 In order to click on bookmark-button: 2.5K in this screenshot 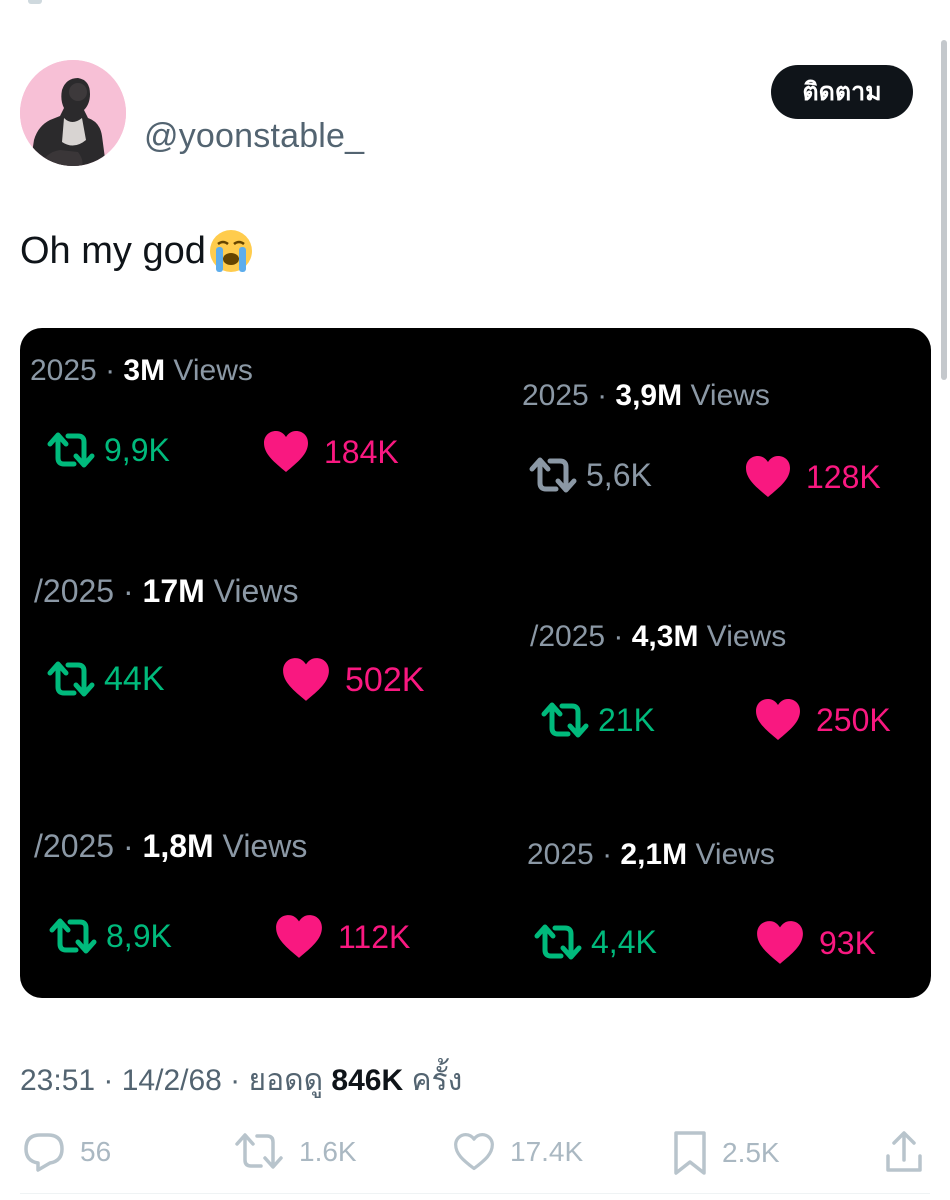, I will do `click(726, 1153)`.